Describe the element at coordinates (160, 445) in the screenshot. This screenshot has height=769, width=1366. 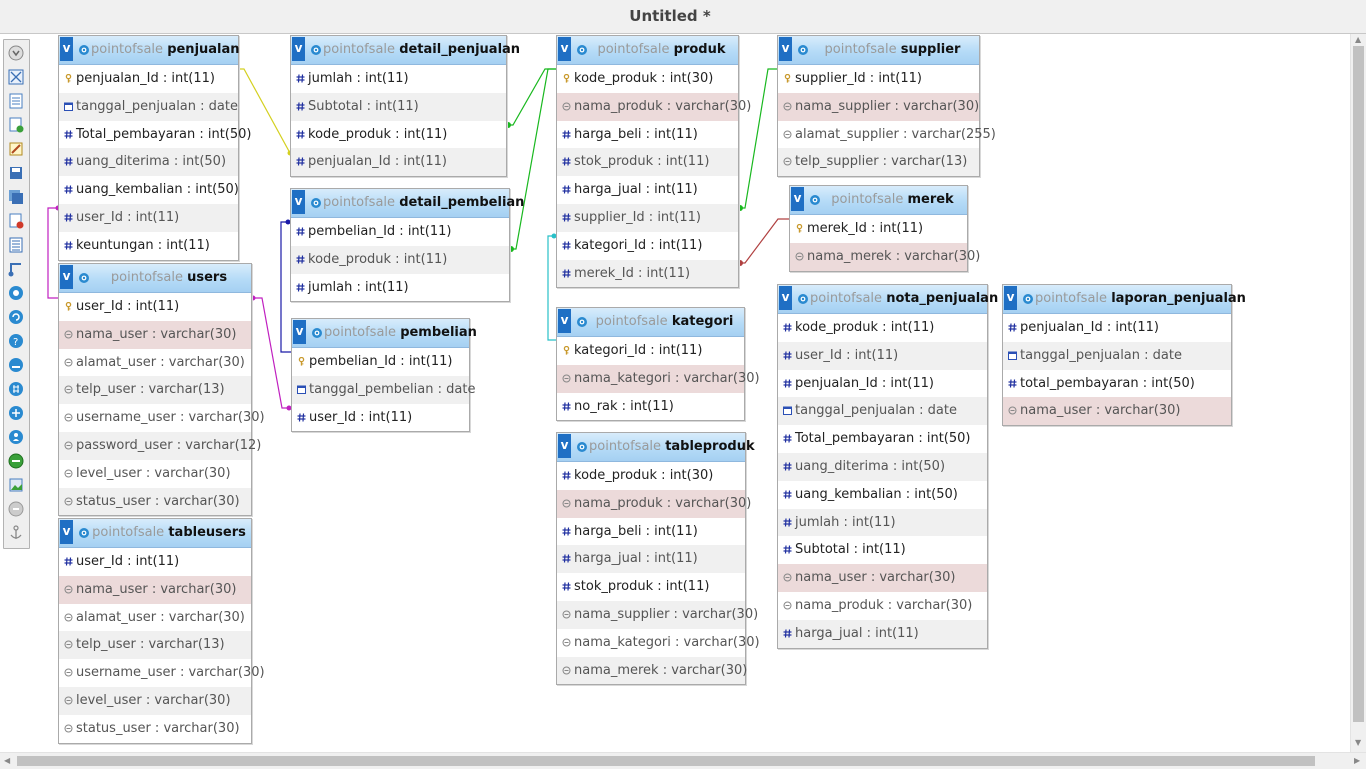
I see `field-row: password_user : varchar(12)` at that location.